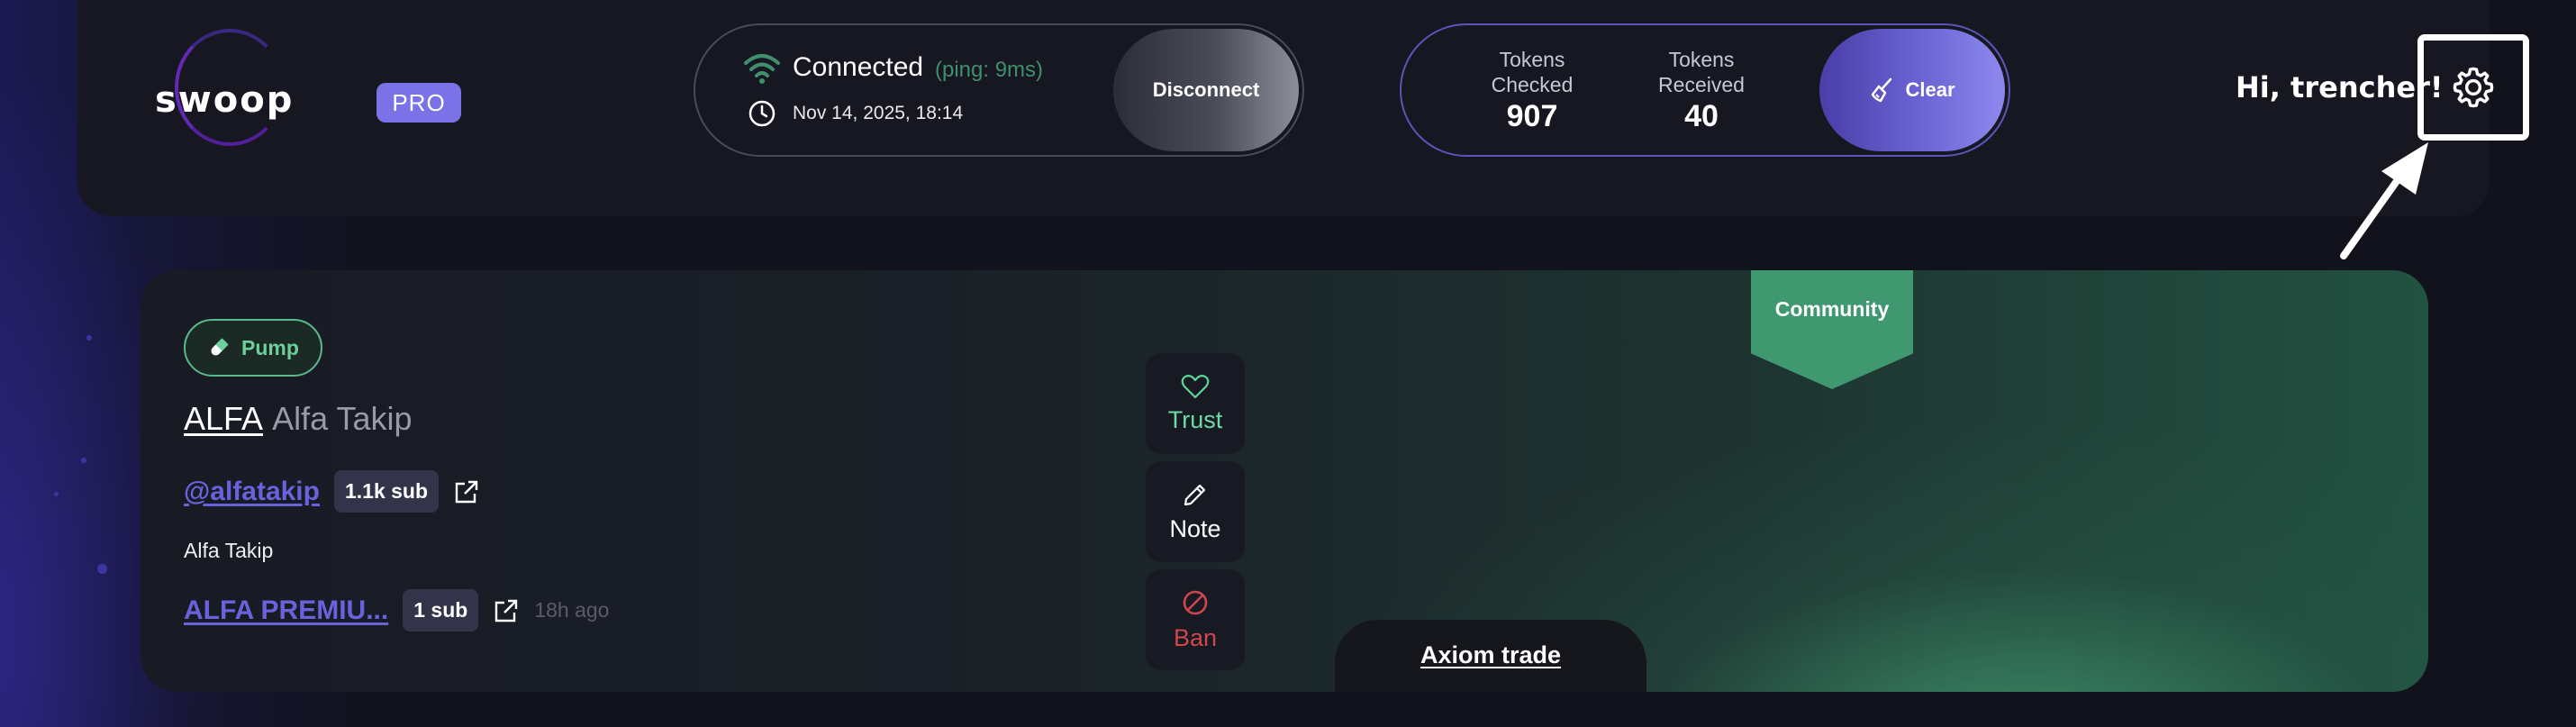 The width and height of the screenshot is (2576, 727). What do you see at coordinates (762, 69) in the screenshot?
I see `wifi-icon` at bounding box center [762, 69].